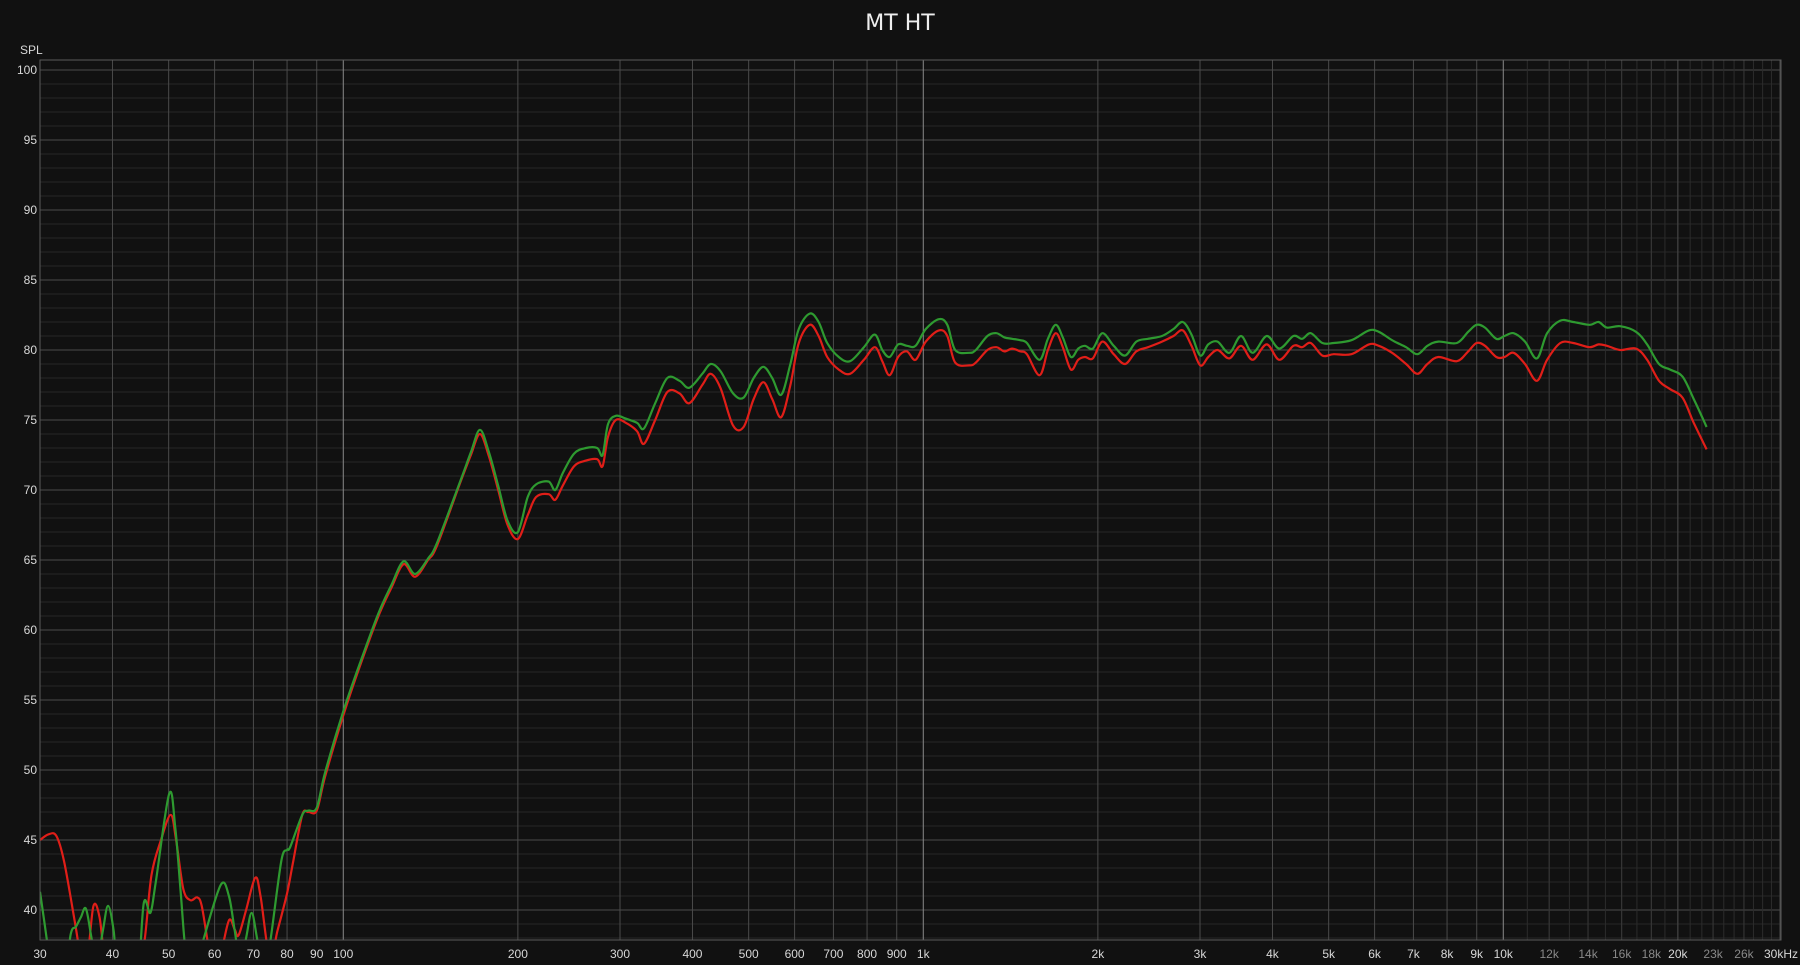 This screenshot has height=965, width=1800. I want to click on x-tick-label: 16k, so click(1622, 954).